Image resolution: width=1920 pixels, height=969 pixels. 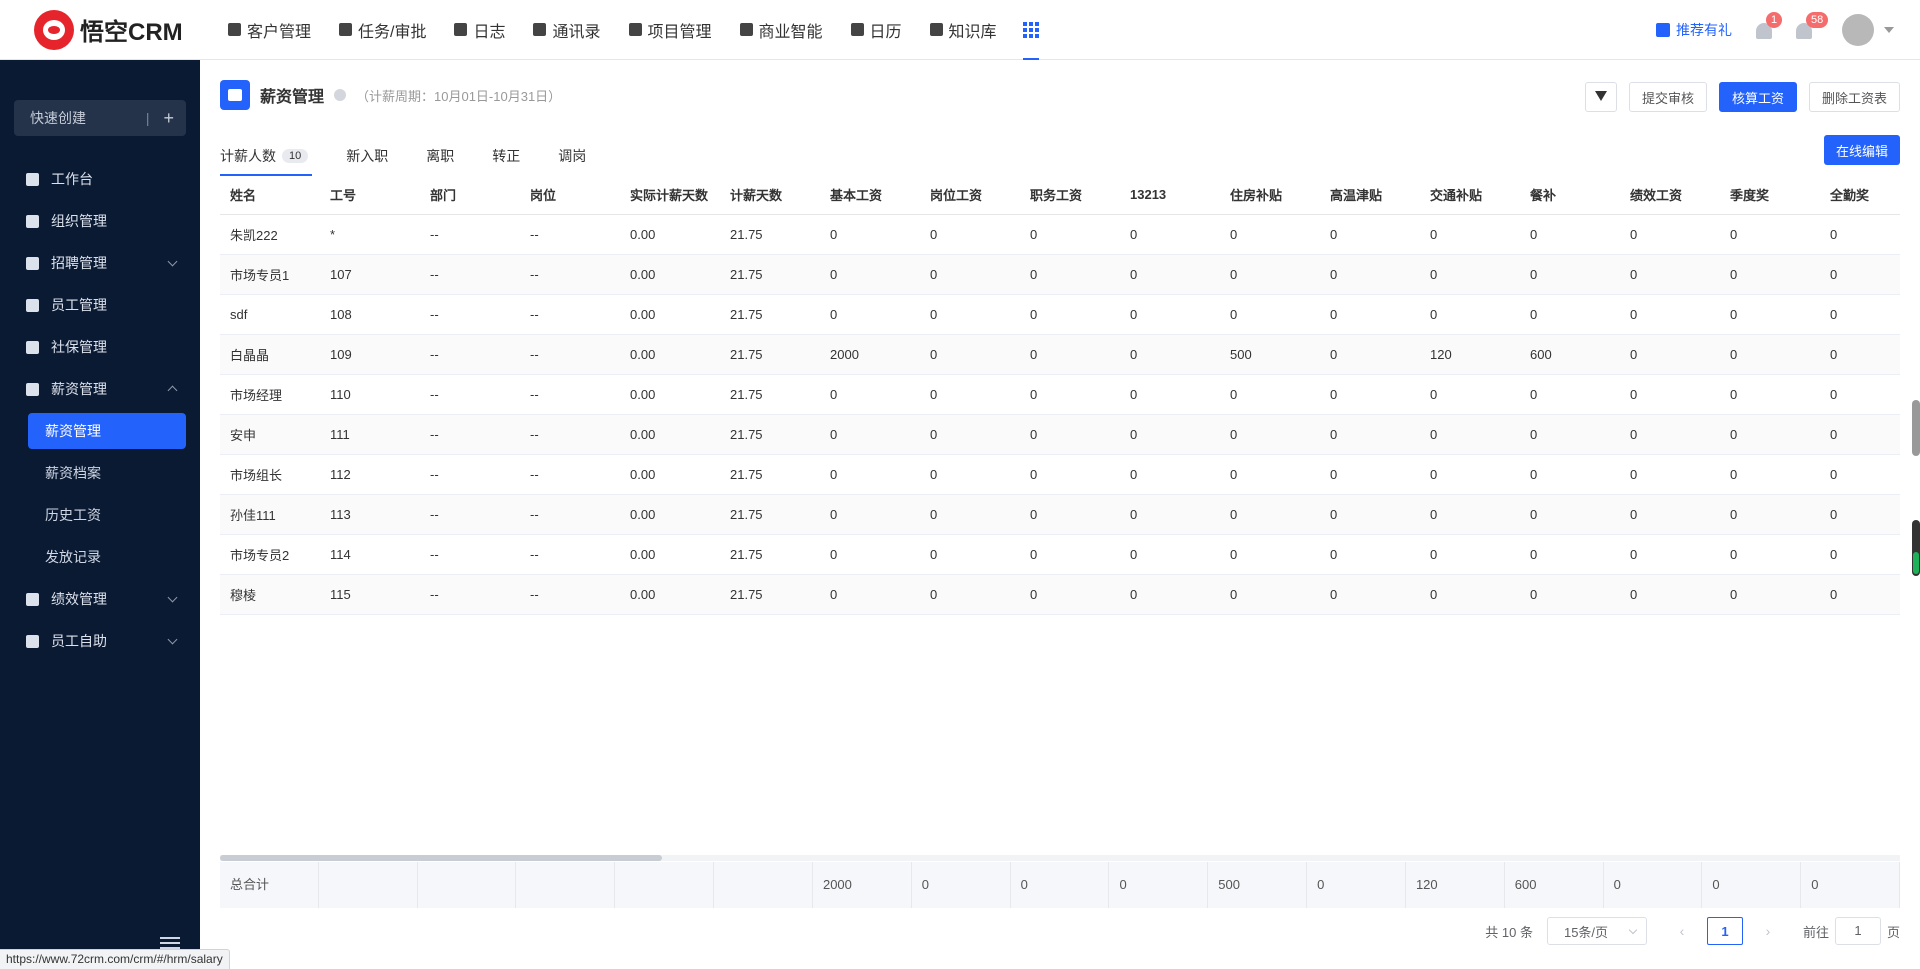 What do you see at coordinates (1060, 474) in the screenshot?
I see `table-row: 市场组长 112 -- -- 0.00 21.75 0 0 0 0 0 0 0 0 0 0 0` at bounding box center [1060, 474].